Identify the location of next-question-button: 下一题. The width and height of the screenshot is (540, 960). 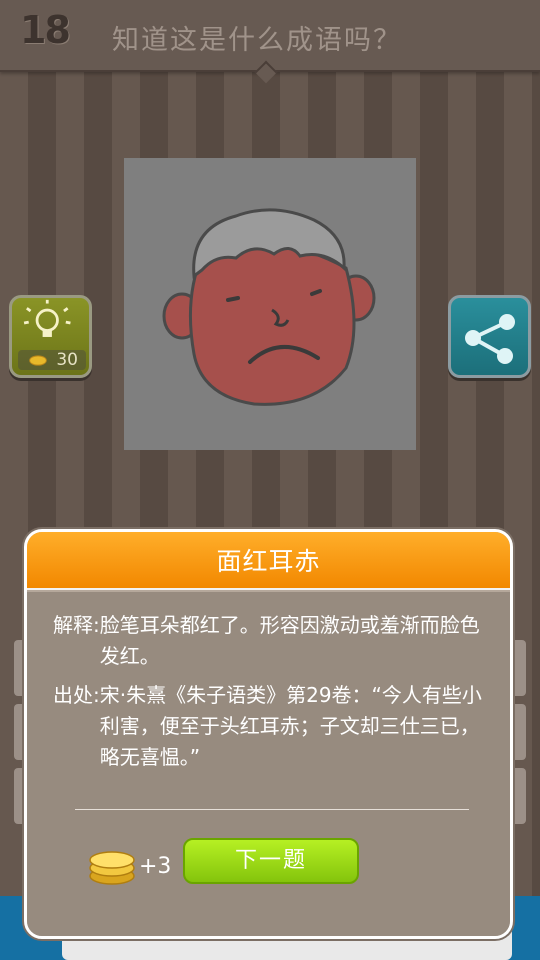
(271, 861).